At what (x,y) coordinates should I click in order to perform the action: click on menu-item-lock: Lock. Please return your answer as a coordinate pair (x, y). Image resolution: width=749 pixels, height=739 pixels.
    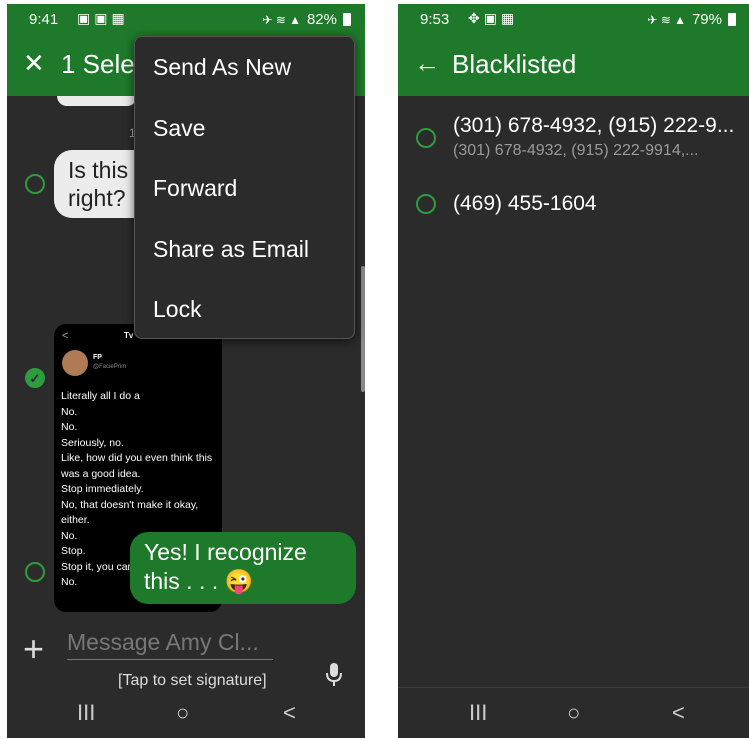
    Looking at the image, I should click on (177, 309).